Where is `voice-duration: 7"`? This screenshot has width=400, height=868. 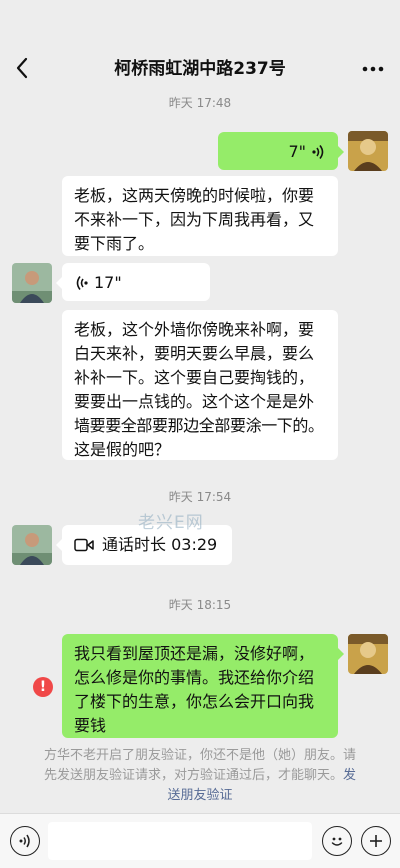 voice-duration: 7" is located at coordinates (297, 151).